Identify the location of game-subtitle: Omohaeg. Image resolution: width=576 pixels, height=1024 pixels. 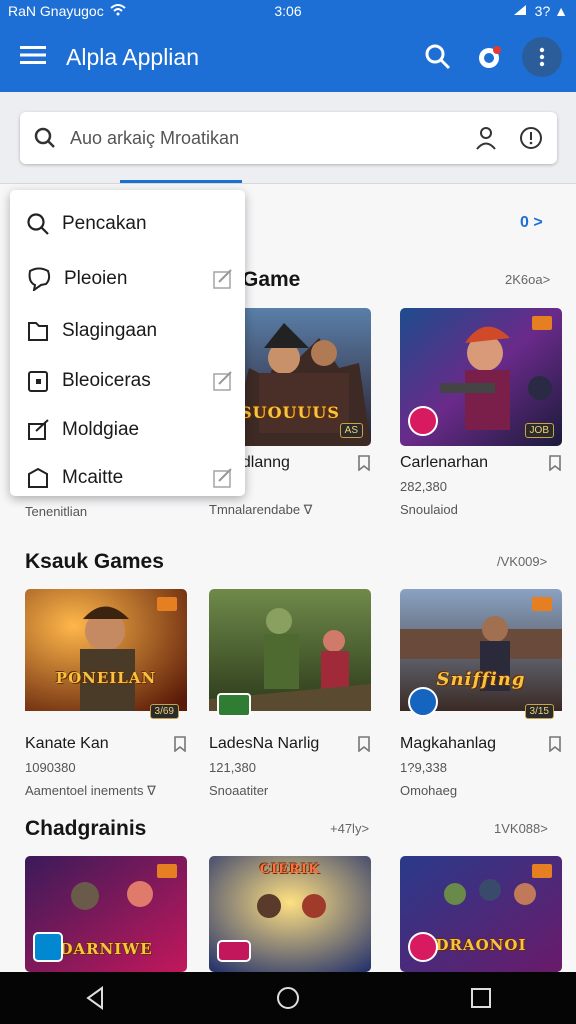
(429, 790).